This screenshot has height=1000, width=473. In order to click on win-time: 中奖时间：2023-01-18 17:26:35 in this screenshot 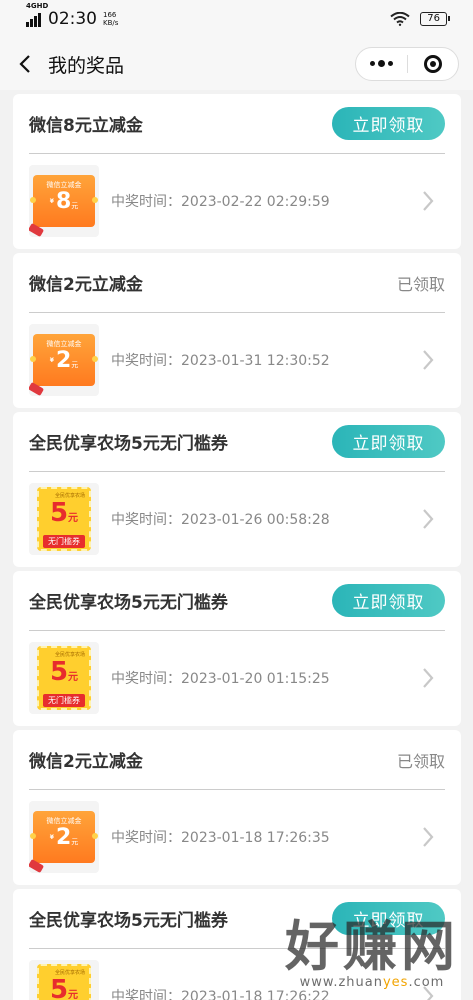, I will do `click(220, 838)`.